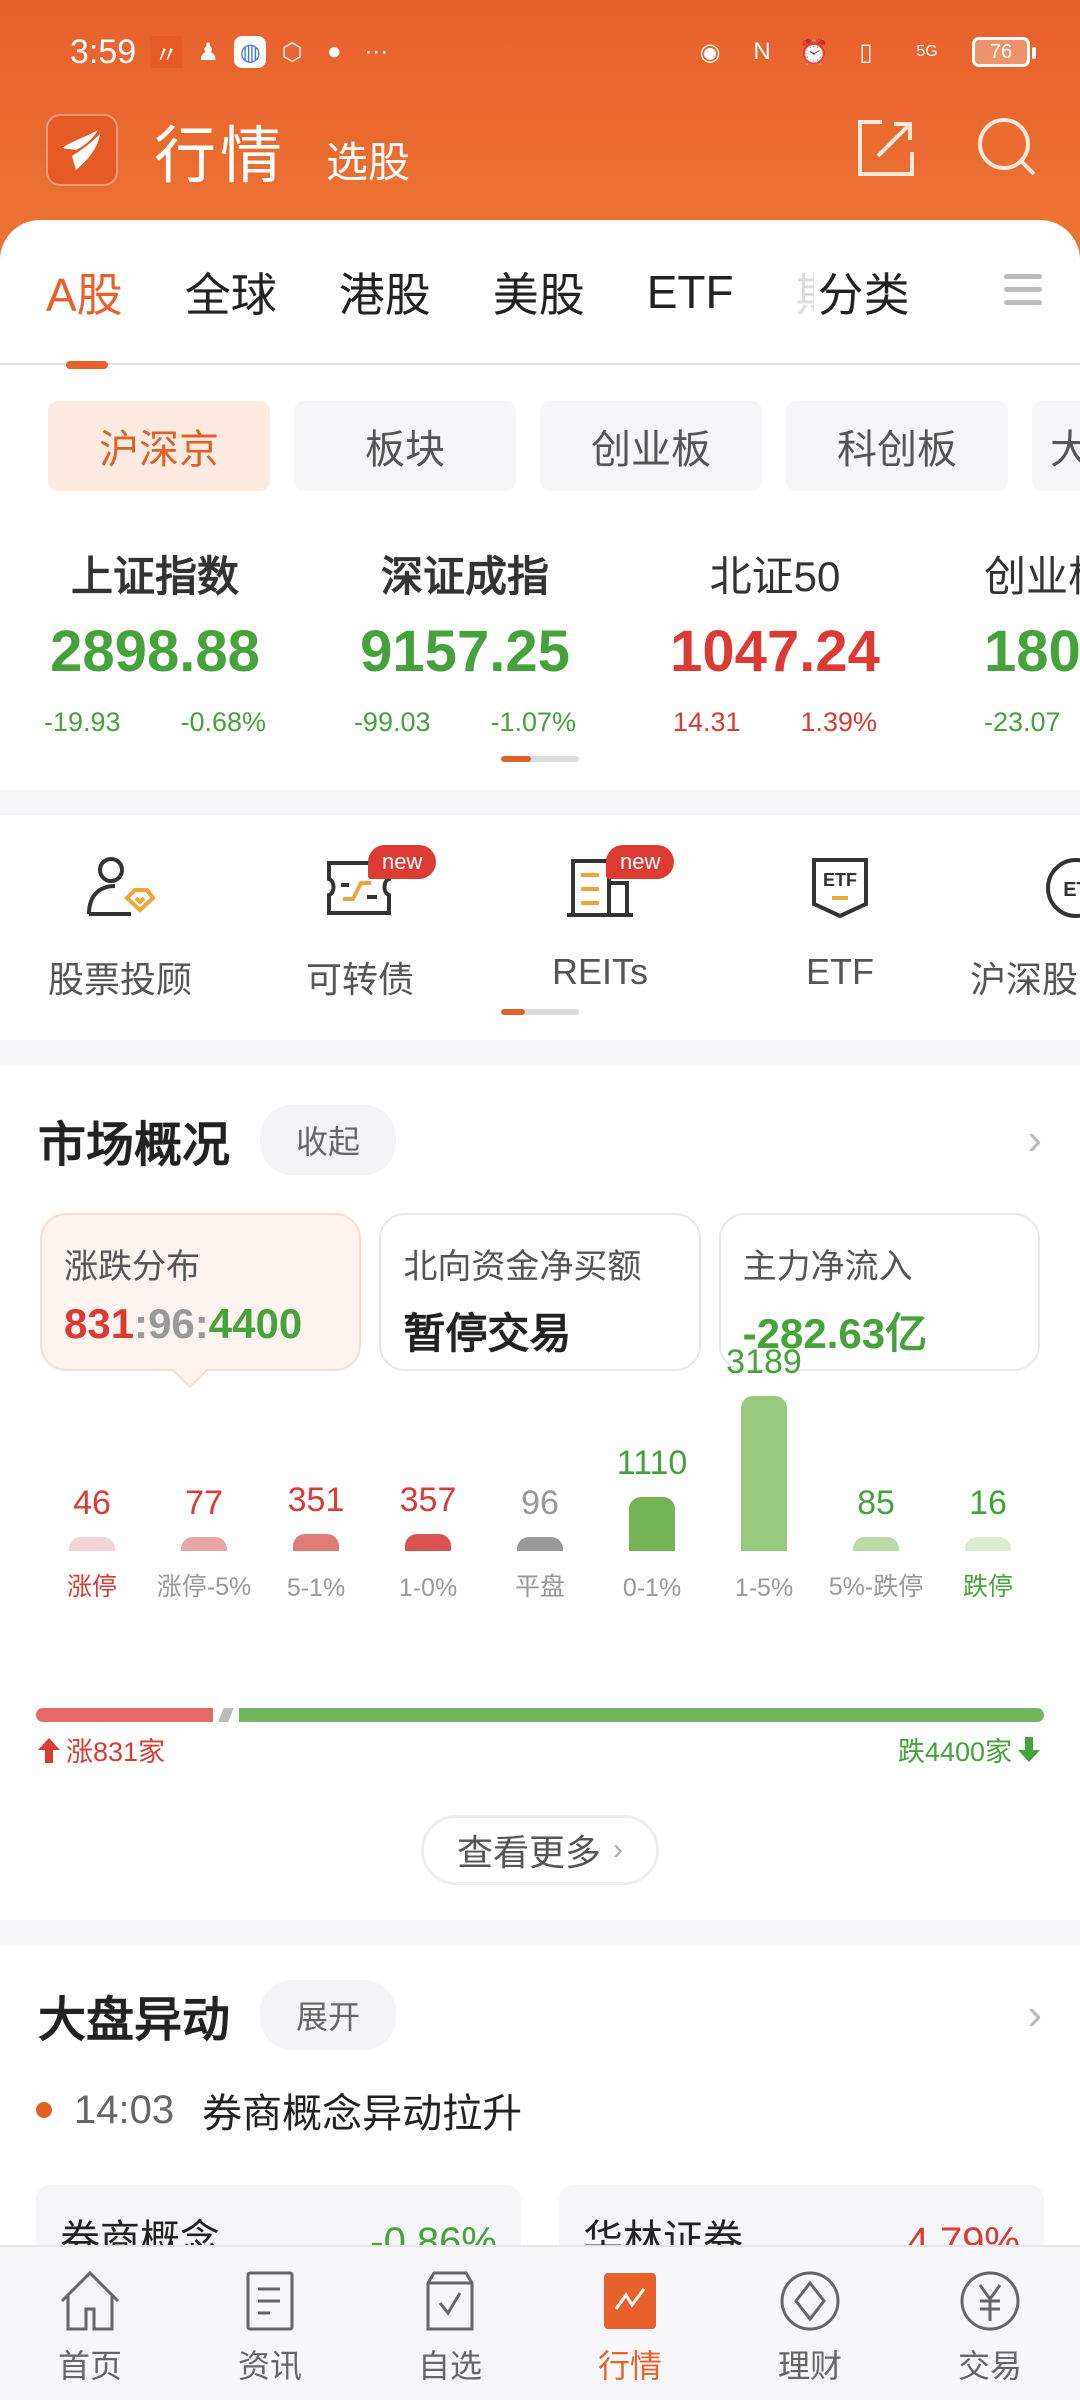  What do you see at coordinates (652, 1463) in the screenshot?
I see `chart-value-label: 1110` at bounding box center [652, 1463].